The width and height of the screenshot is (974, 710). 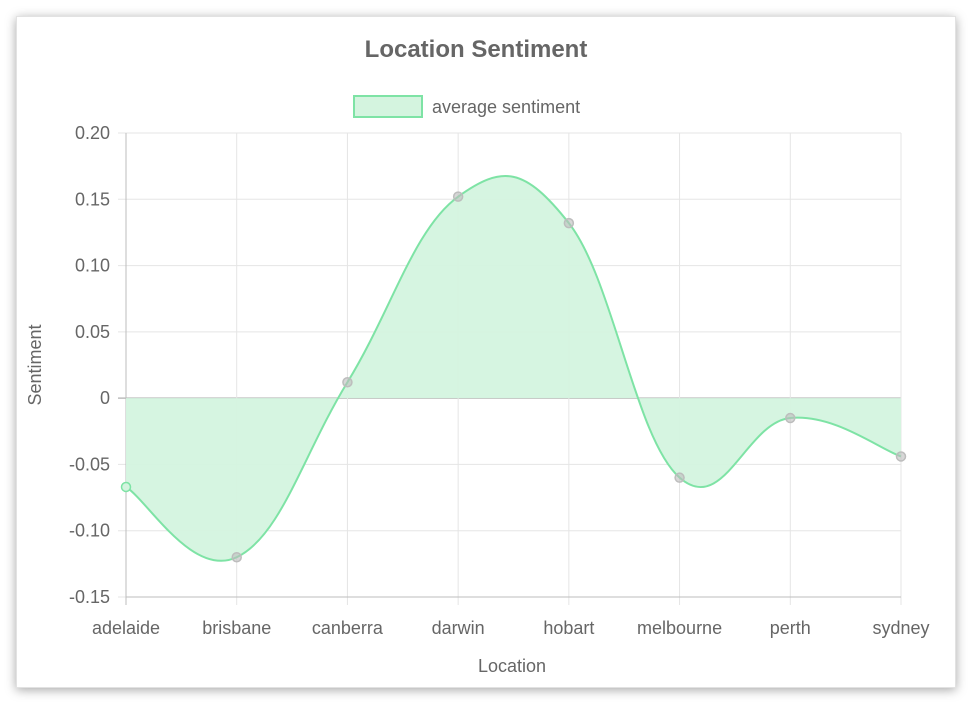 I want to click on data-point-adelaide, so click(x=126, y=487).